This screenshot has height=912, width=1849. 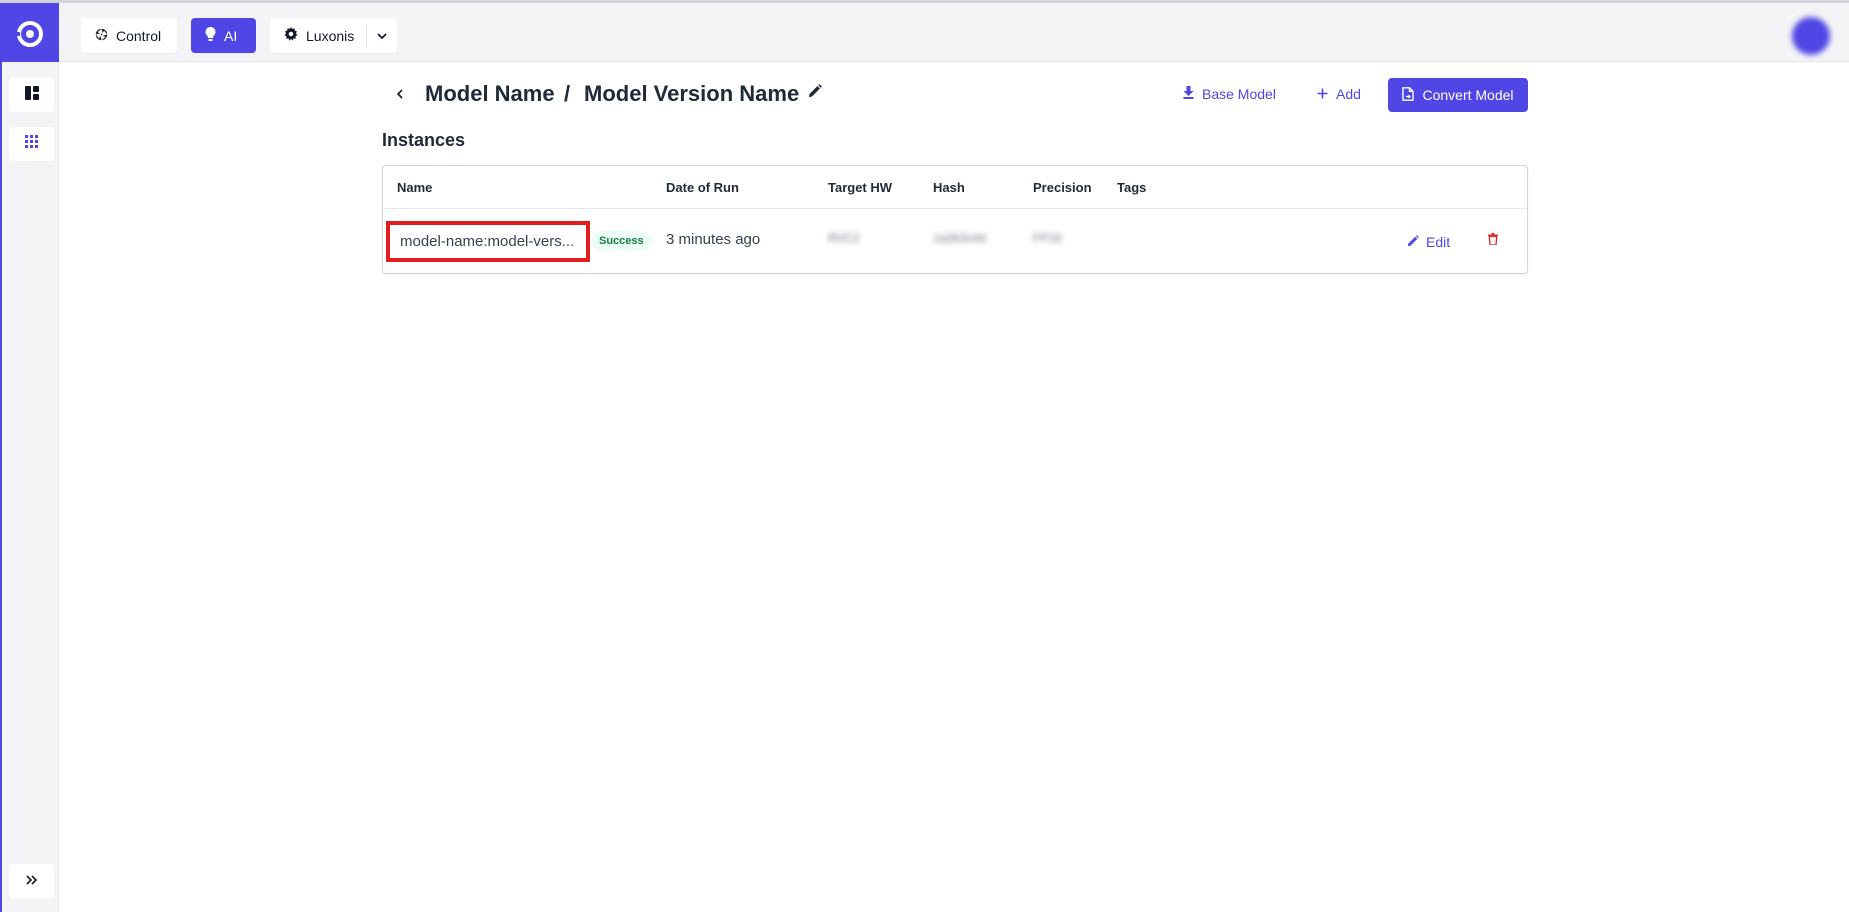 What do you see at coordinates (621, 241) in the screenshot?
I see `status-badge: Success` at bounding box center [621, 241].